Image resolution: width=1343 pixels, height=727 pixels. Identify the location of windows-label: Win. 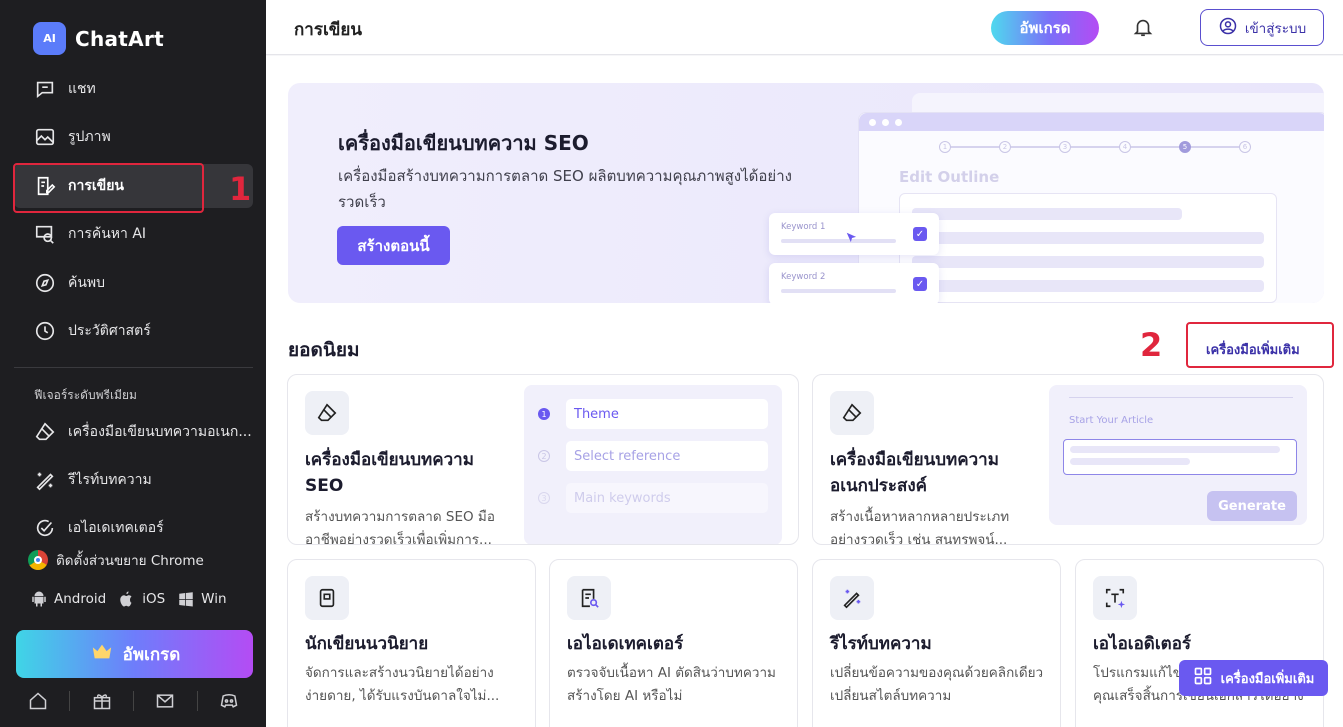
(213, 599).